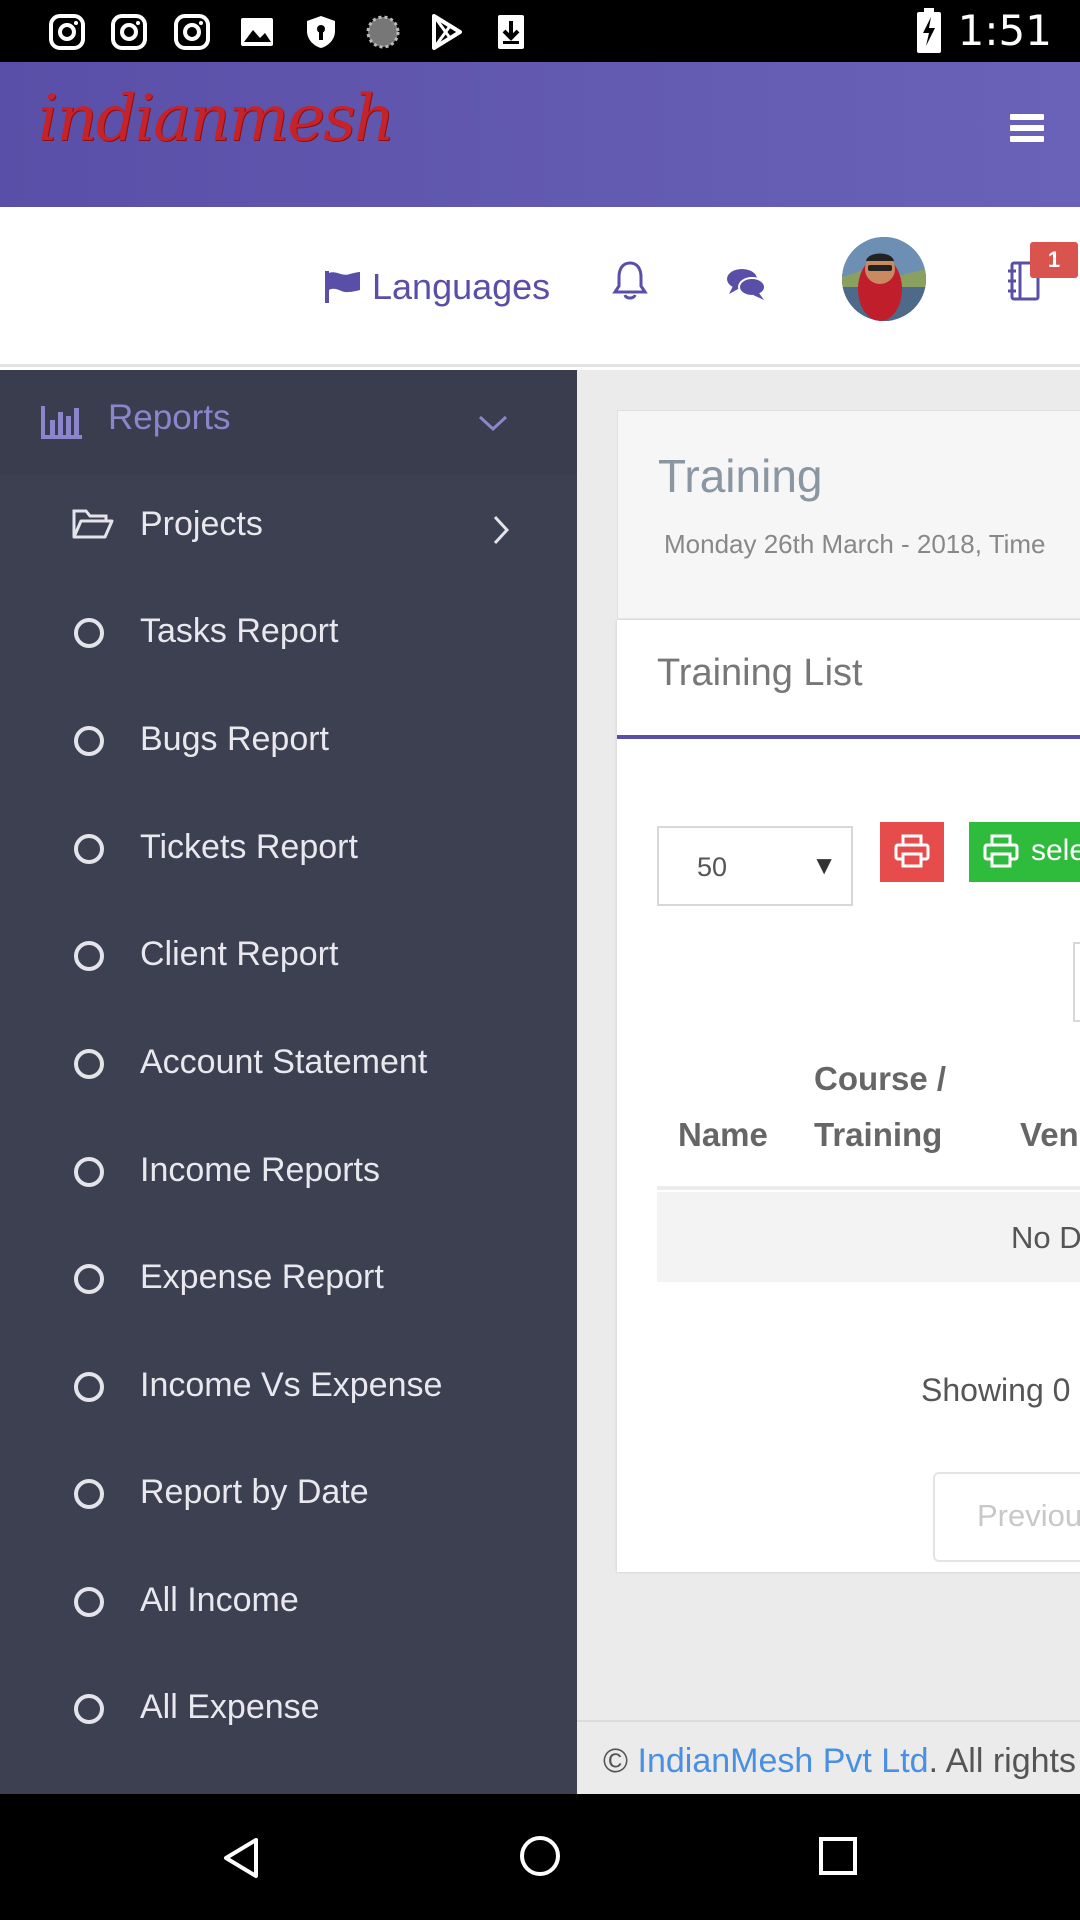 This screenshot has height=1920, width=1080. What do you see at coordinates (1002, 1761) in the screenshot?
I see `footer-rights: . All rights` at bounding box center [1002, 1761].